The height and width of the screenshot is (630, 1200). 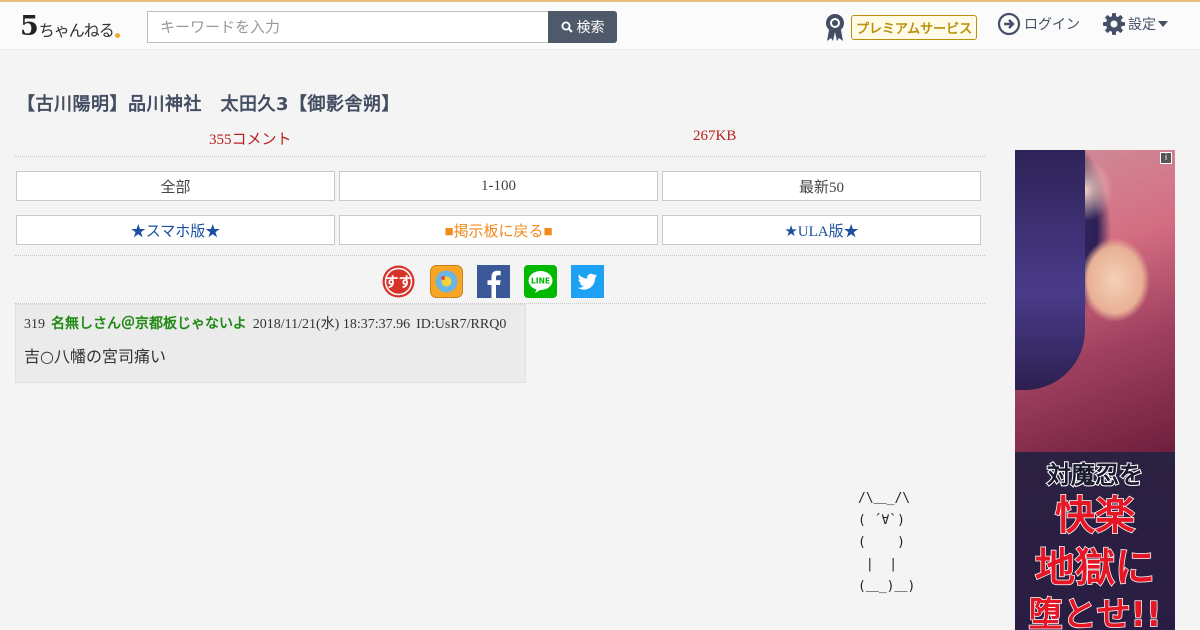 I want to click on logo-numeral: 5, so click(x=29, y=26).